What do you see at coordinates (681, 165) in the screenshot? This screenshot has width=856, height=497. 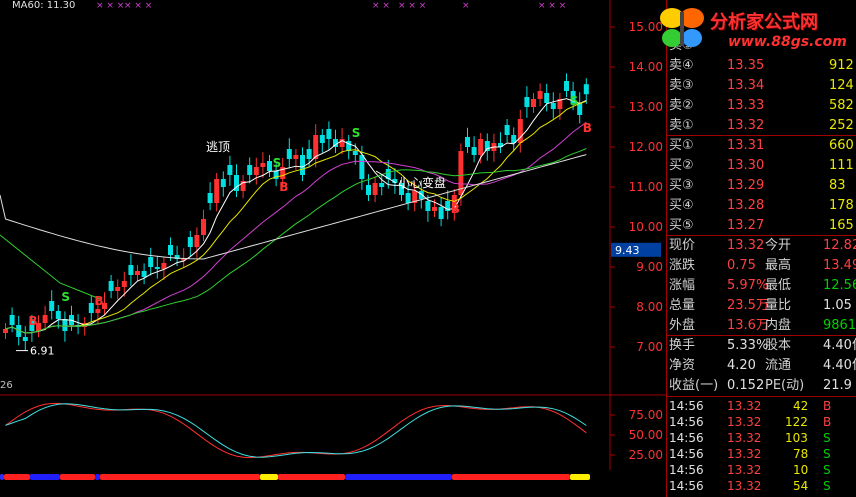 I see `order-book-label: 买②` at bounding box center [681, 165].